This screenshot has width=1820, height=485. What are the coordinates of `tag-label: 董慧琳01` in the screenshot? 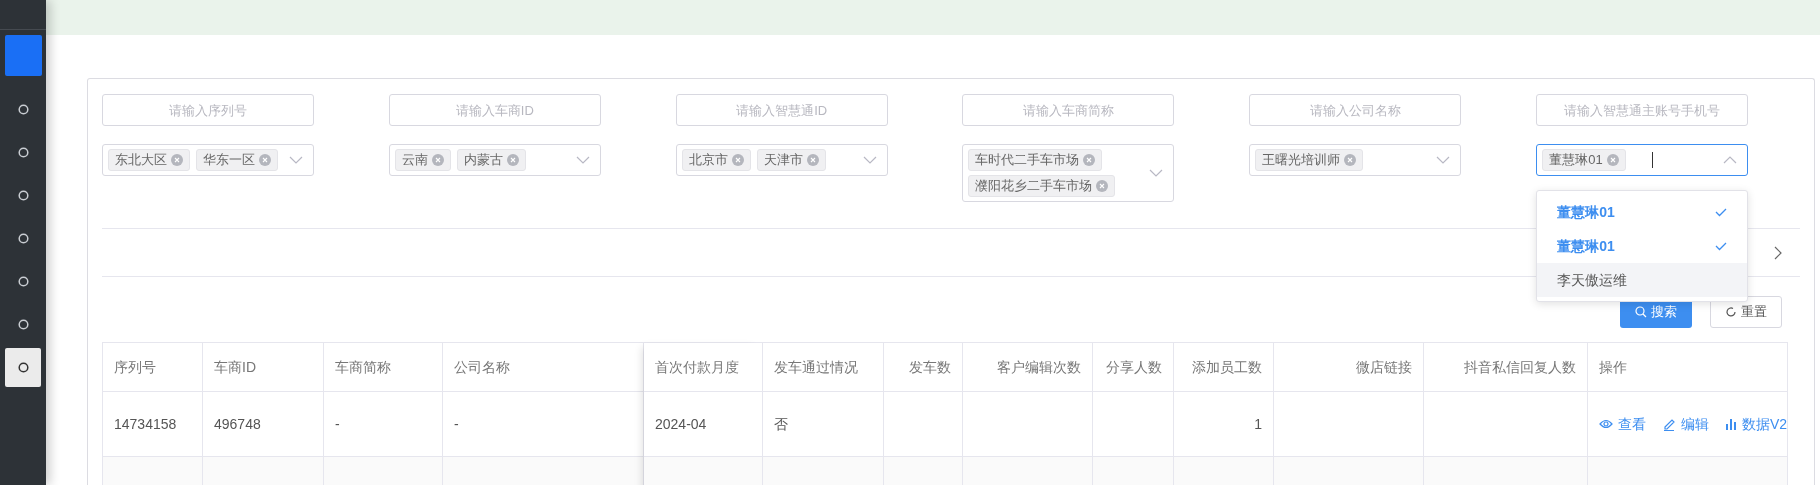 It's located at (1576, 160).